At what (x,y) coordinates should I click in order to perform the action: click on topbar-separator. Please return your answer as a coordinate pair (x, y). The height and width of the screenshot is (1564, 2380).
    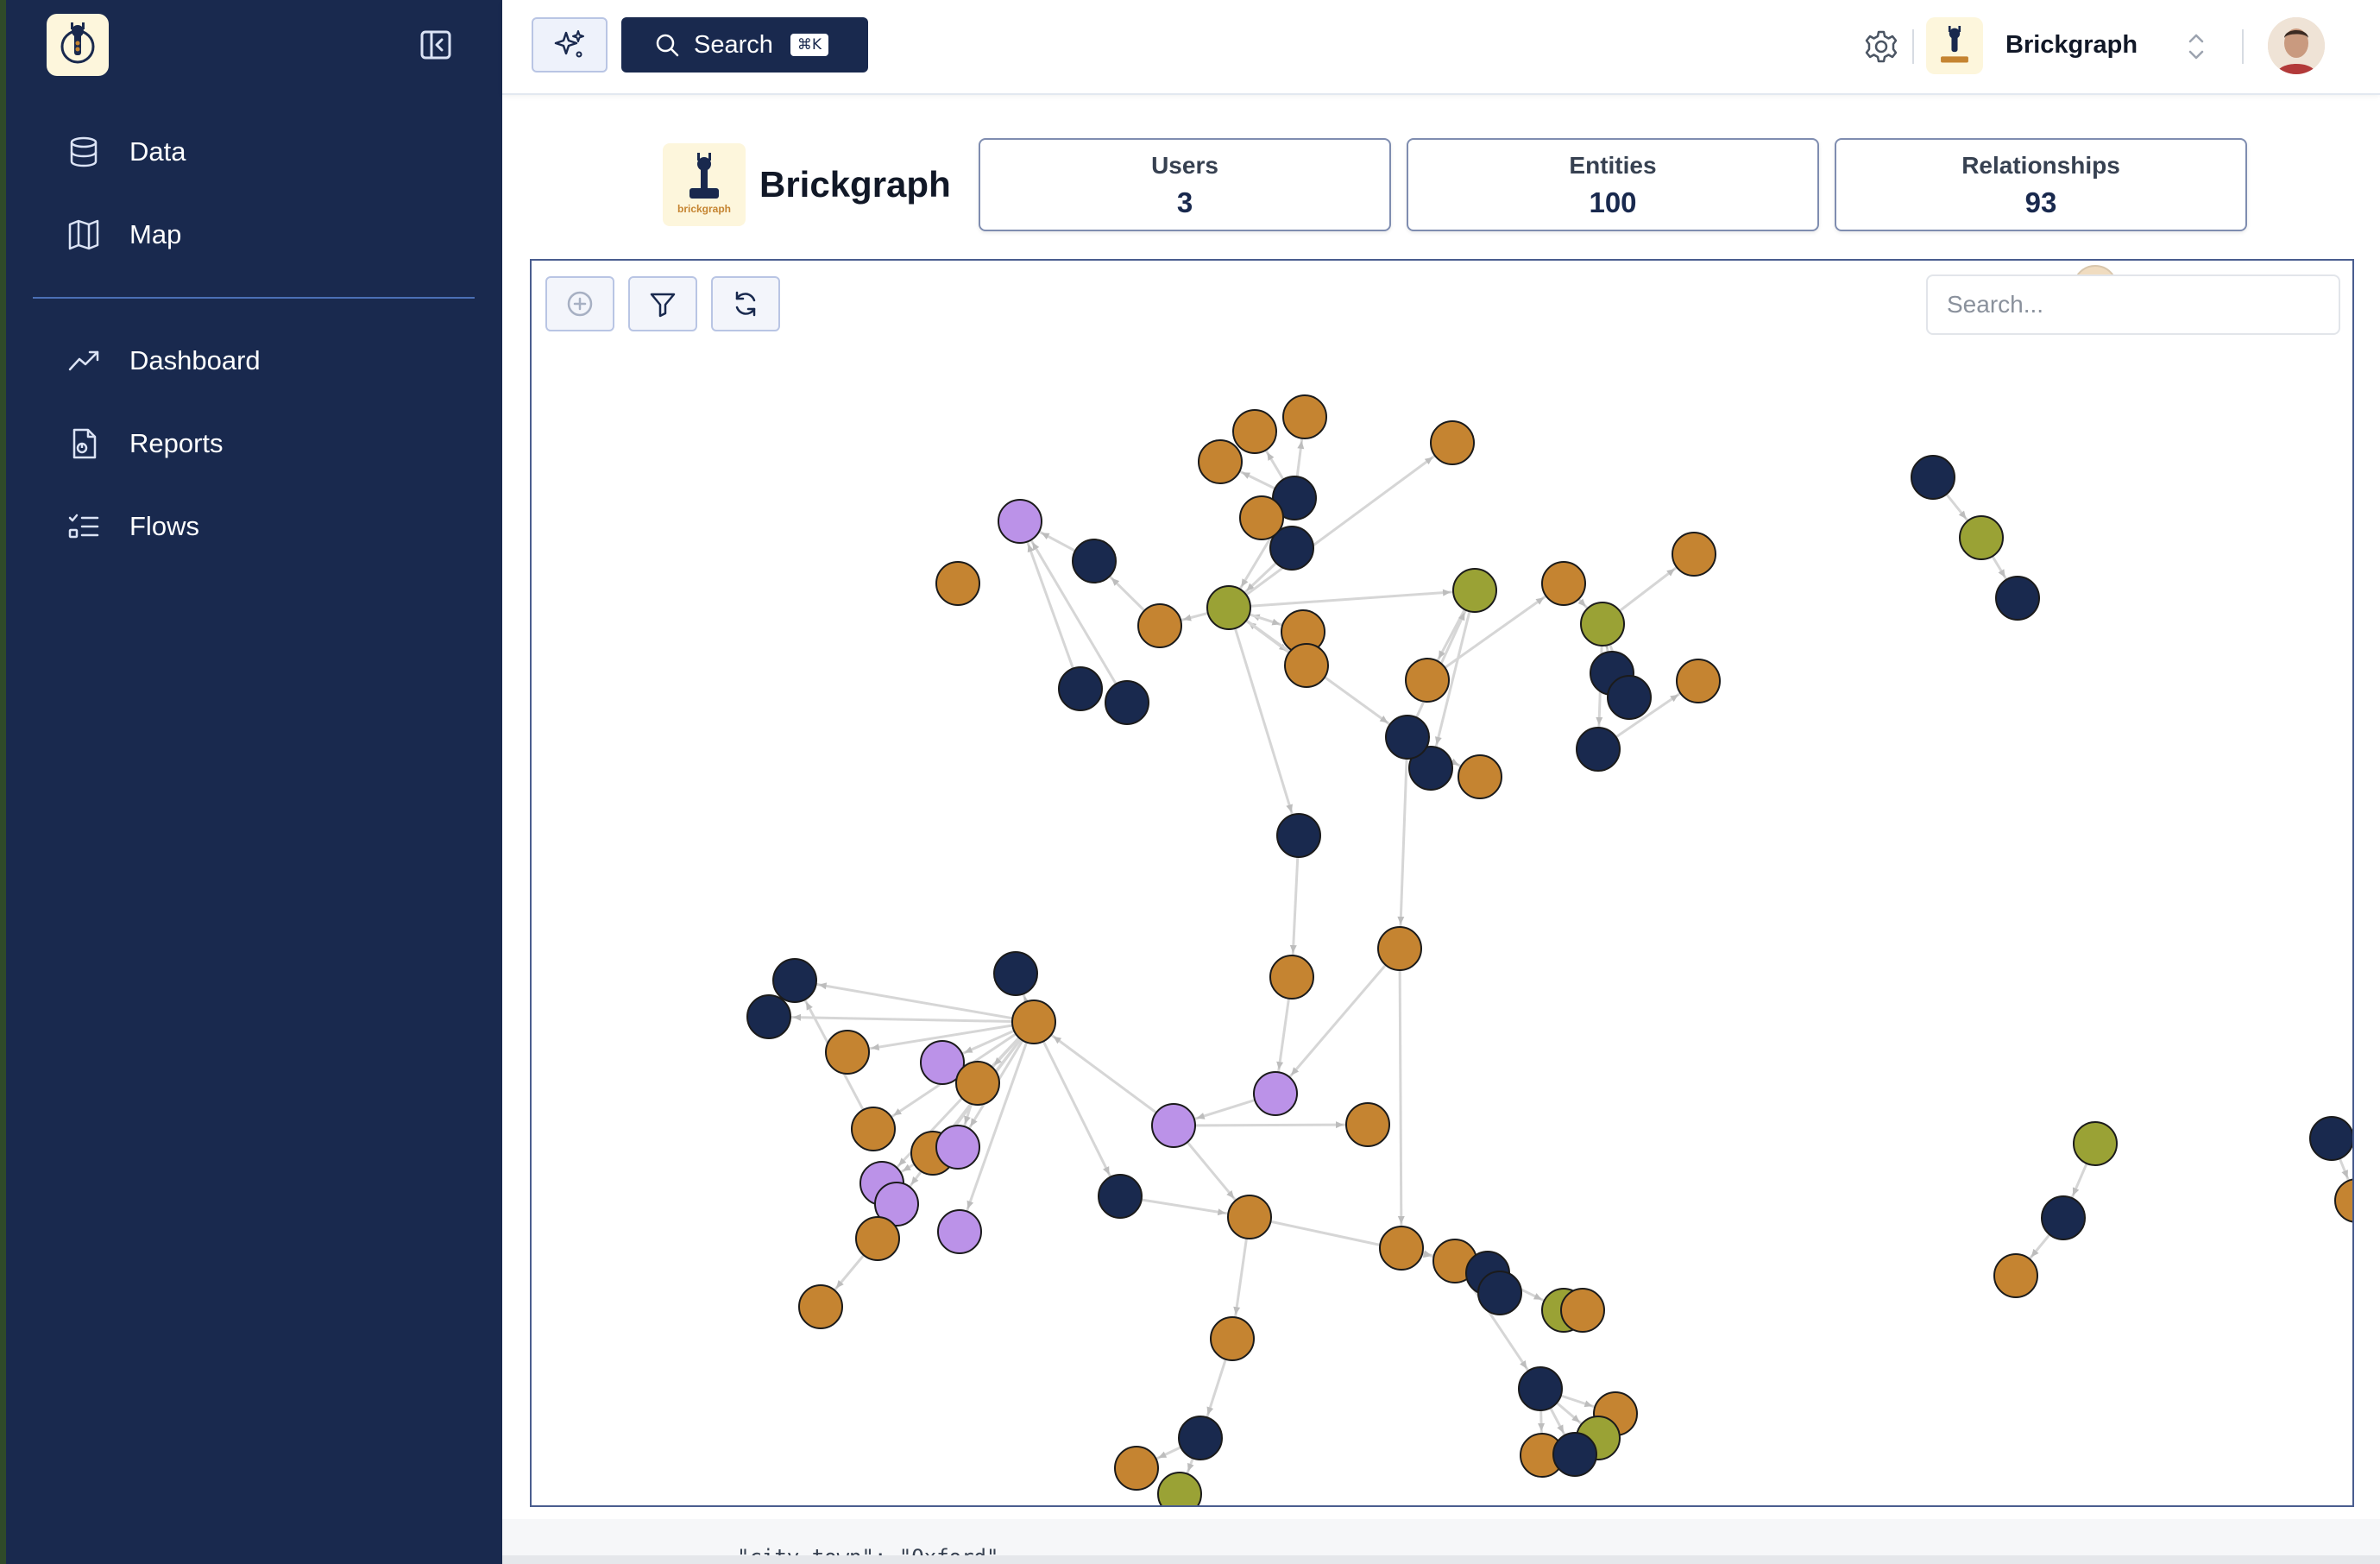
    Looking at the image, I should click on (1913, 46).